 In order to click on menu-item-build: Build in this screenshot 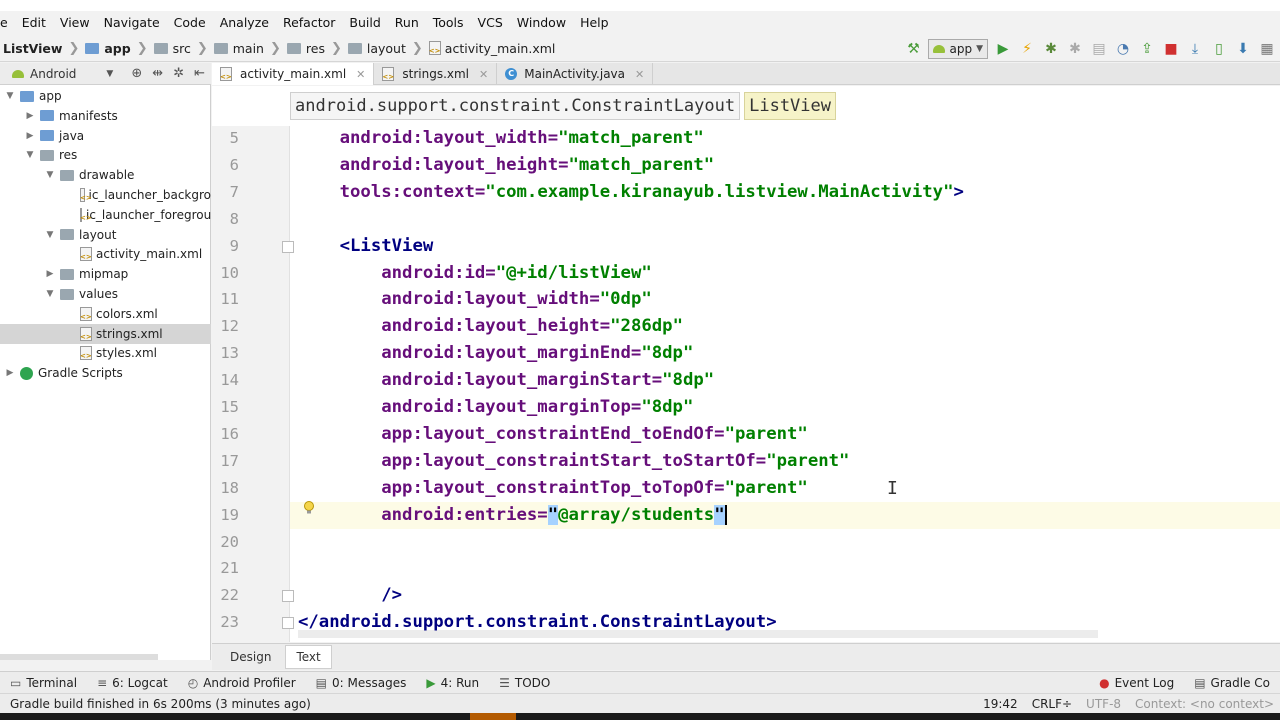, I will do `click(364, 22)`.